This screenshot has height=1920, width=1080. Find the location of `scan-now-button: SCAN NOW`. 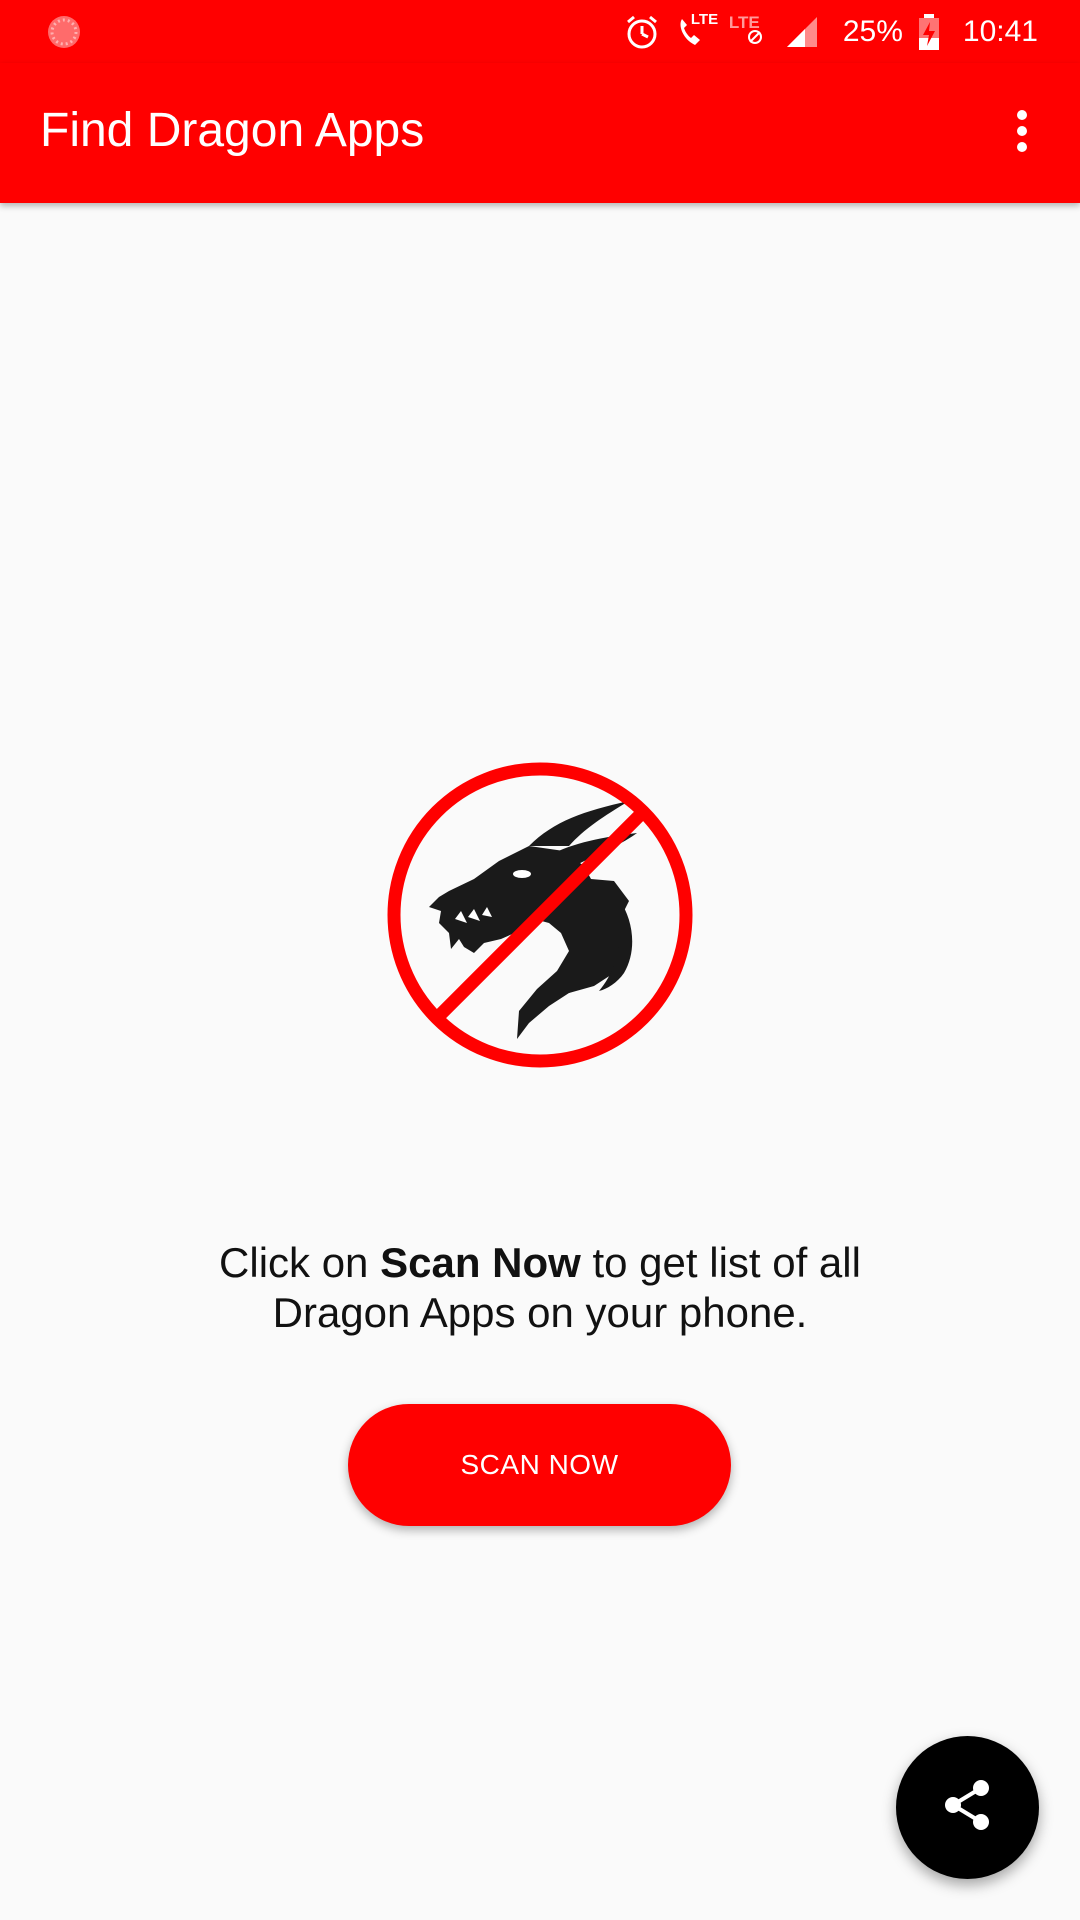

scan-now-button: SCAN NOW is located at coordinates (539, 1465).